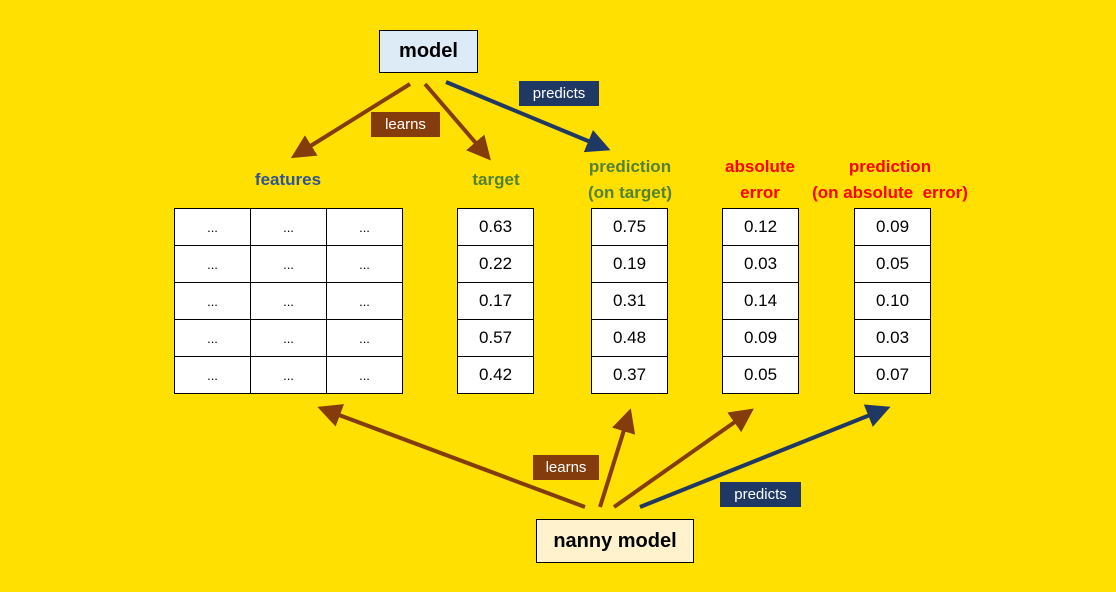 The image size is (1116, 592). I want to click on target-table: 0.63 0.22 0.17 0.57 0.42, so click(495, 301).